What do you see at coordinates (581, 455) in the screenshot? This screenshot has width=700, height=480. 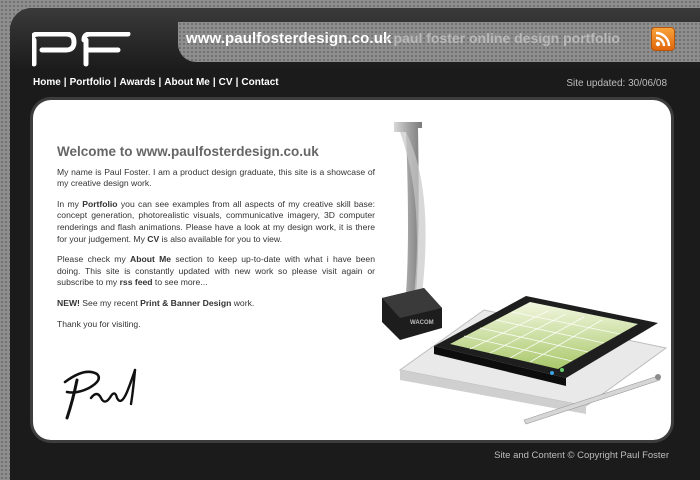 I see `footer-copyright: Site and Content © Copyright Paul Foster` at bounding box center [581, 455].